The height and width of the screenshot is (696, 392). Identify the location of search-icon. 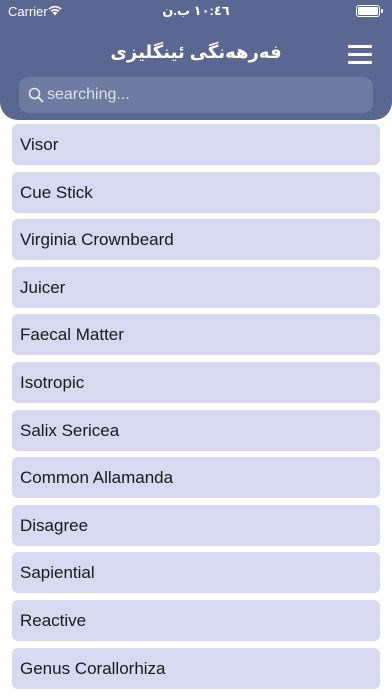
(36, 95).